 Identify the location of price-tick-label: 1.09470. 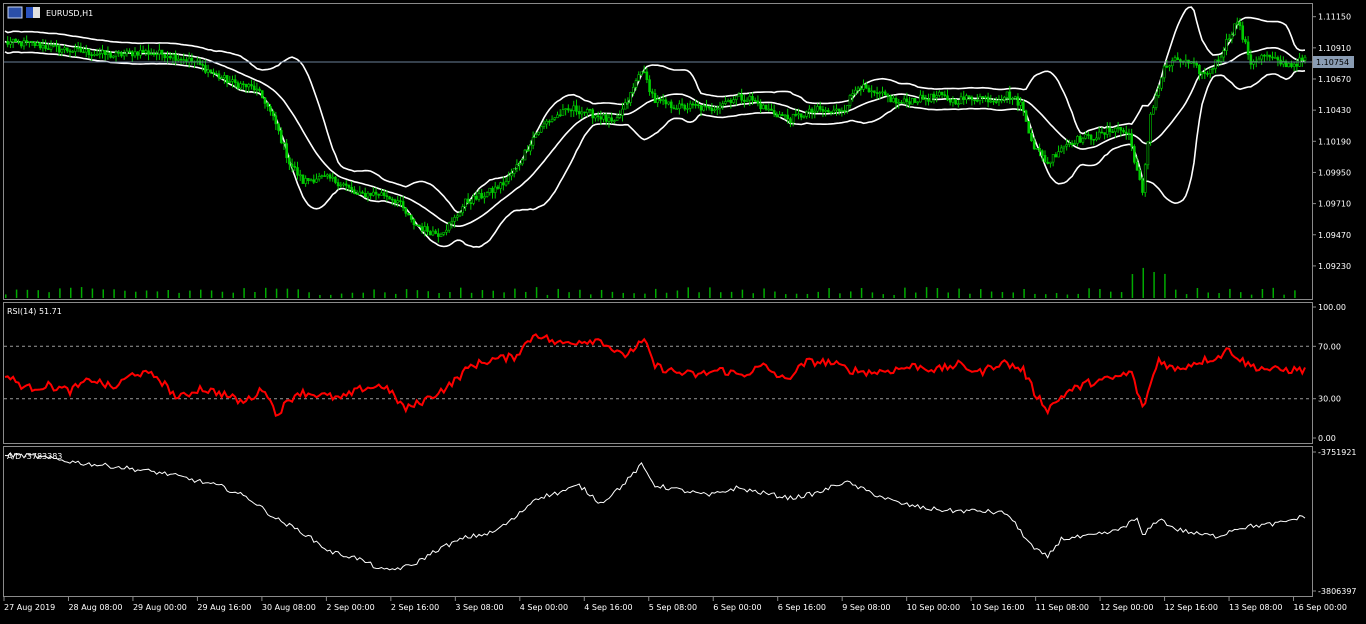
(1334, 235).